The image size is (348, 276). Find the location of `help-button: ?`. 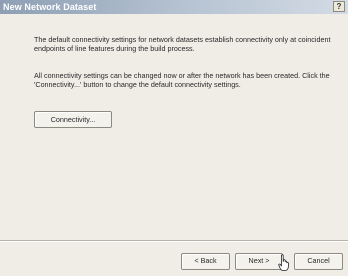

help-button: ? is located at coordinates (339, 6).